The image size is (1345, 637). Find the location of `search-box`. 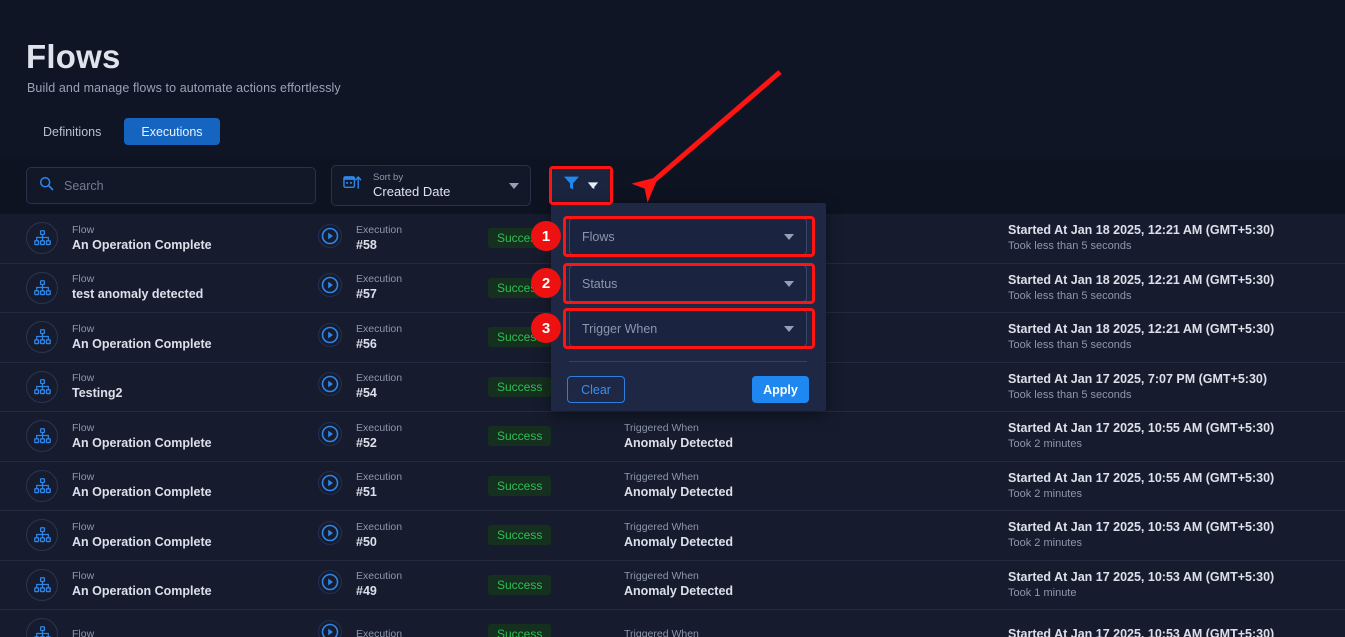

search-box is located at coordinates (171, 185).